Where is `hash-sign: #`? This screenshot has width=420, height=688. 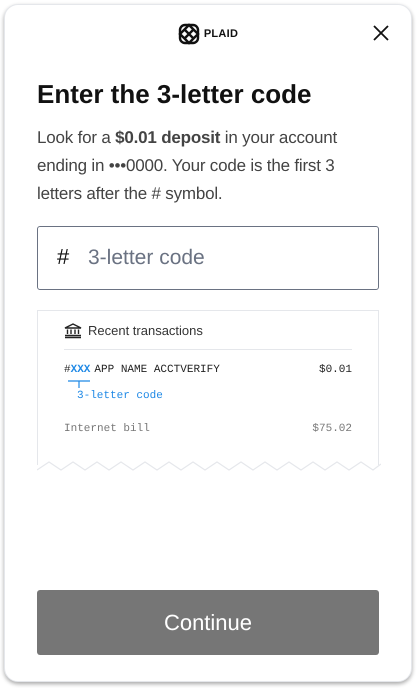
hash-sign: # is located at coordinates (67, 370).